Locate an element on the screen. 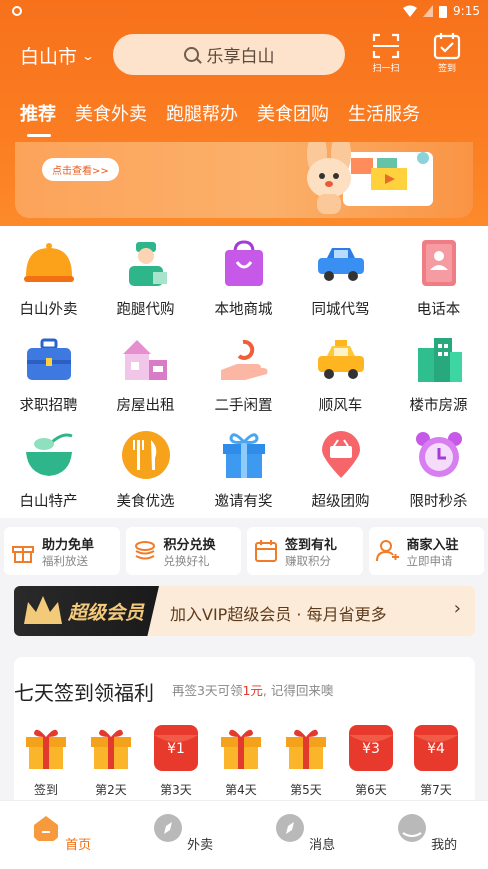 The height and width of the screenshot is (869, 488). grid-item-mall: 本地商城 is located at coordinates (243, 277).